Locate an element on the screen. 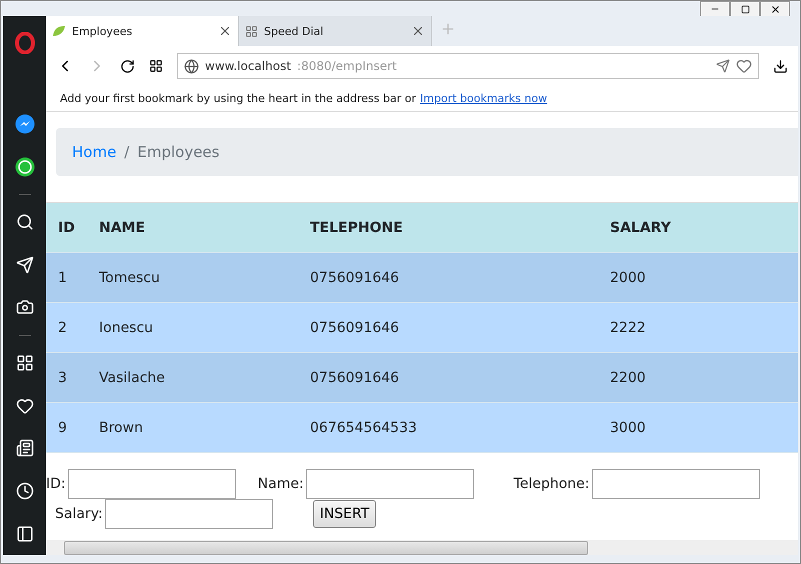 This screenshot has height=564, width=801. column-header: ID is located at coordinates (66, 228).